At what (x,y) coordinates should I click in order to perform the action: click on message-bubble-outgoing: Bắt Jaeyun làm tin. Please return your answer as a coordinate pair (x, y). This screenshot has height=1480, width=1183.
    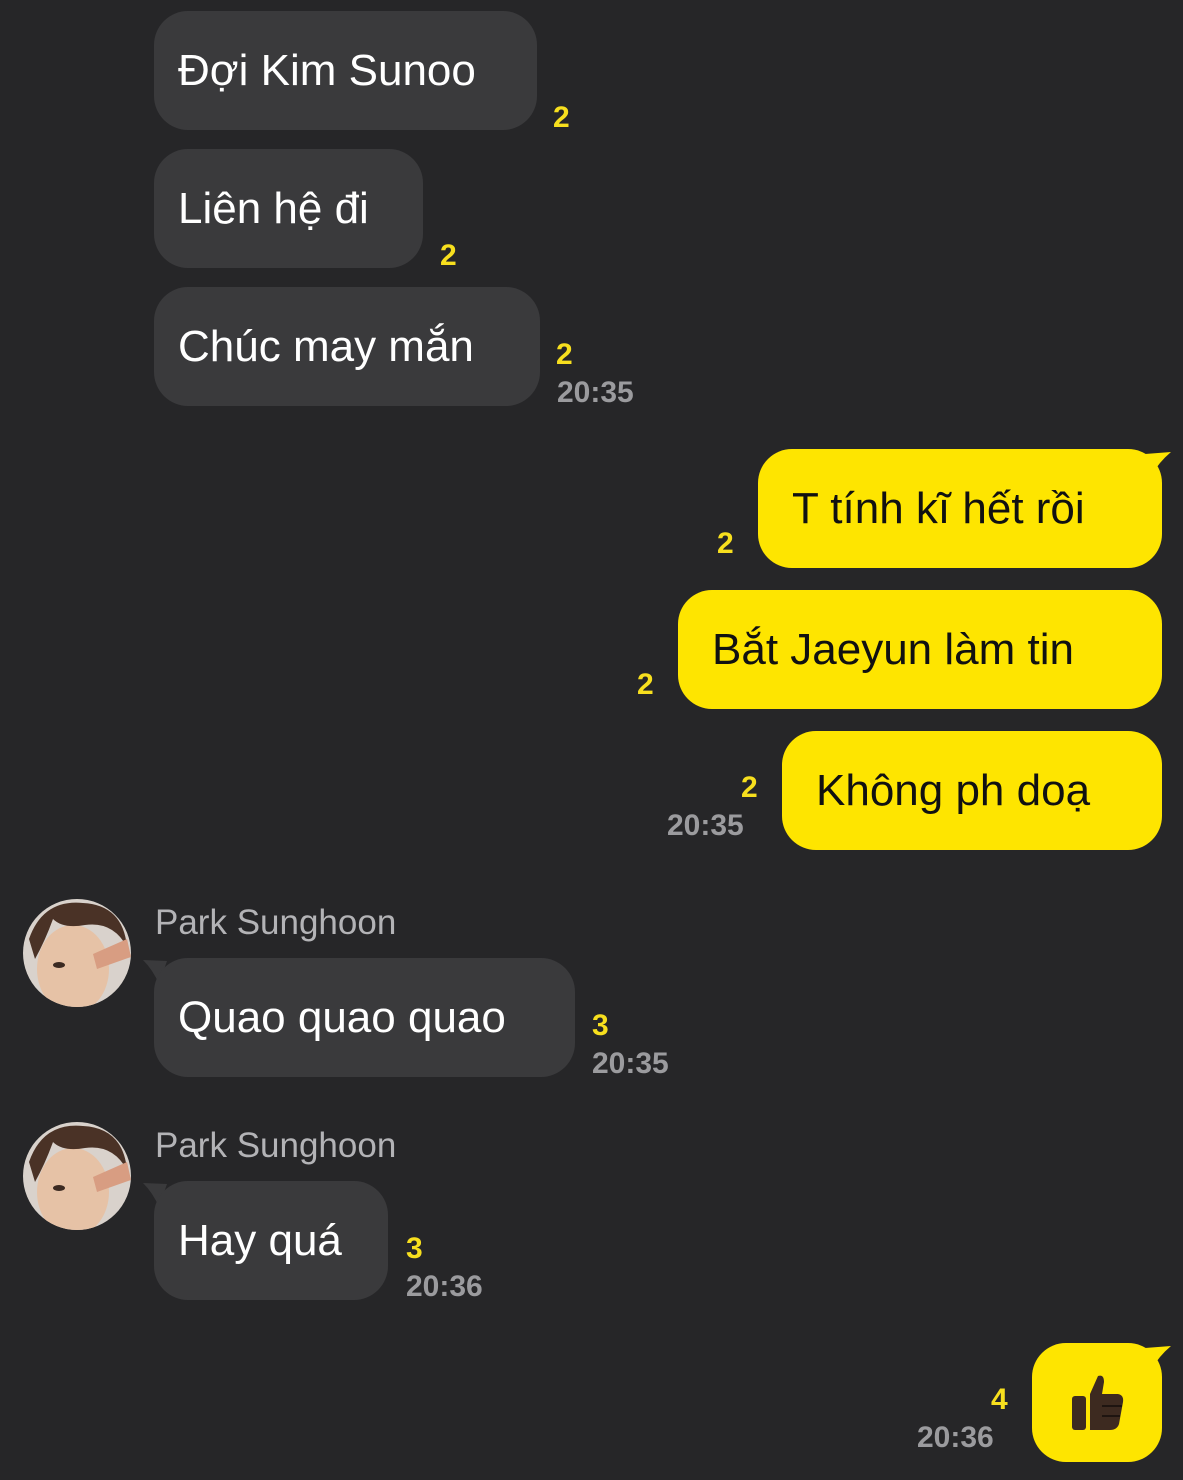
    Looking at the image, I should click on (920, 649).